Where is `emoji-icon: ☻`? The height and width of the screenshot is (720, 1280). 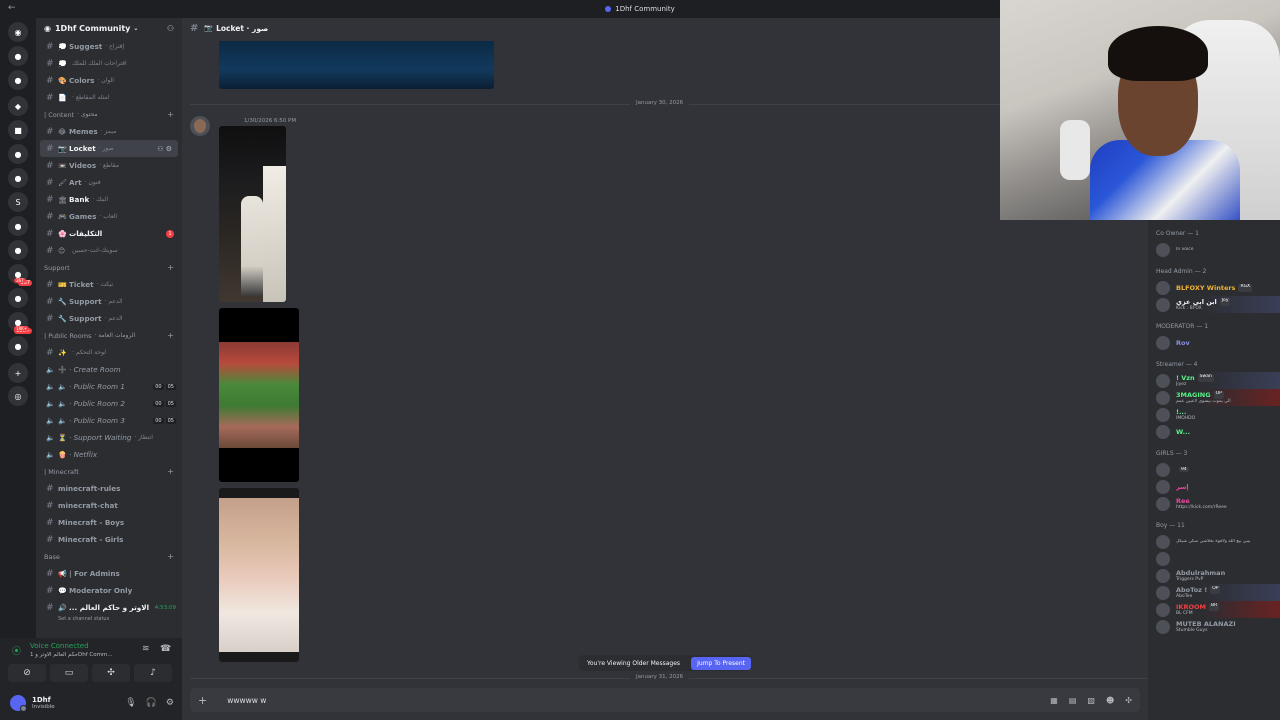 emoji-icon: ☻ is located at coordinates (1110, 700).